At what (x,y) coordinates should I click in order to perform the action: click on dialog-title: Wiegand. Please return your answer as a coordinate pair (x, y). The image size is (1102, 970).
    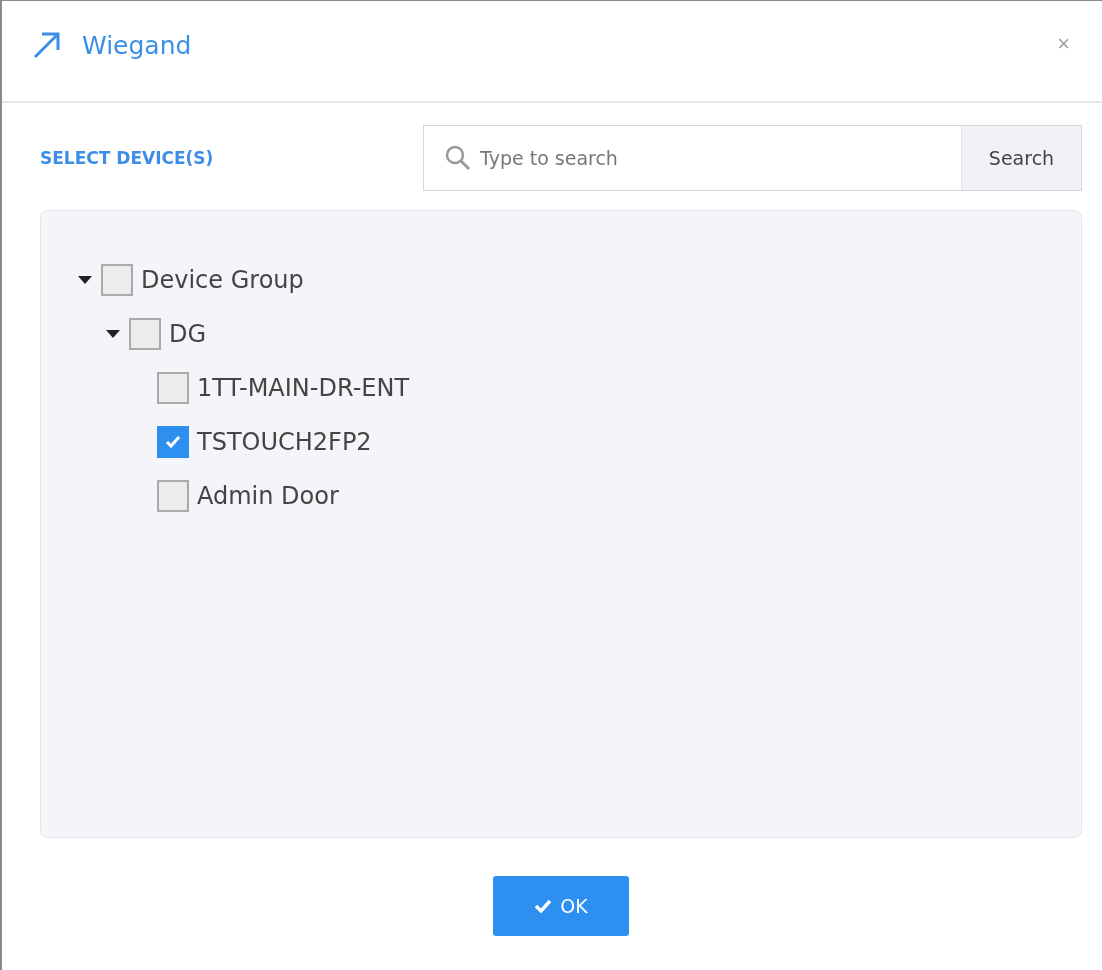
    Looking at the image, I should click on (137, 45).